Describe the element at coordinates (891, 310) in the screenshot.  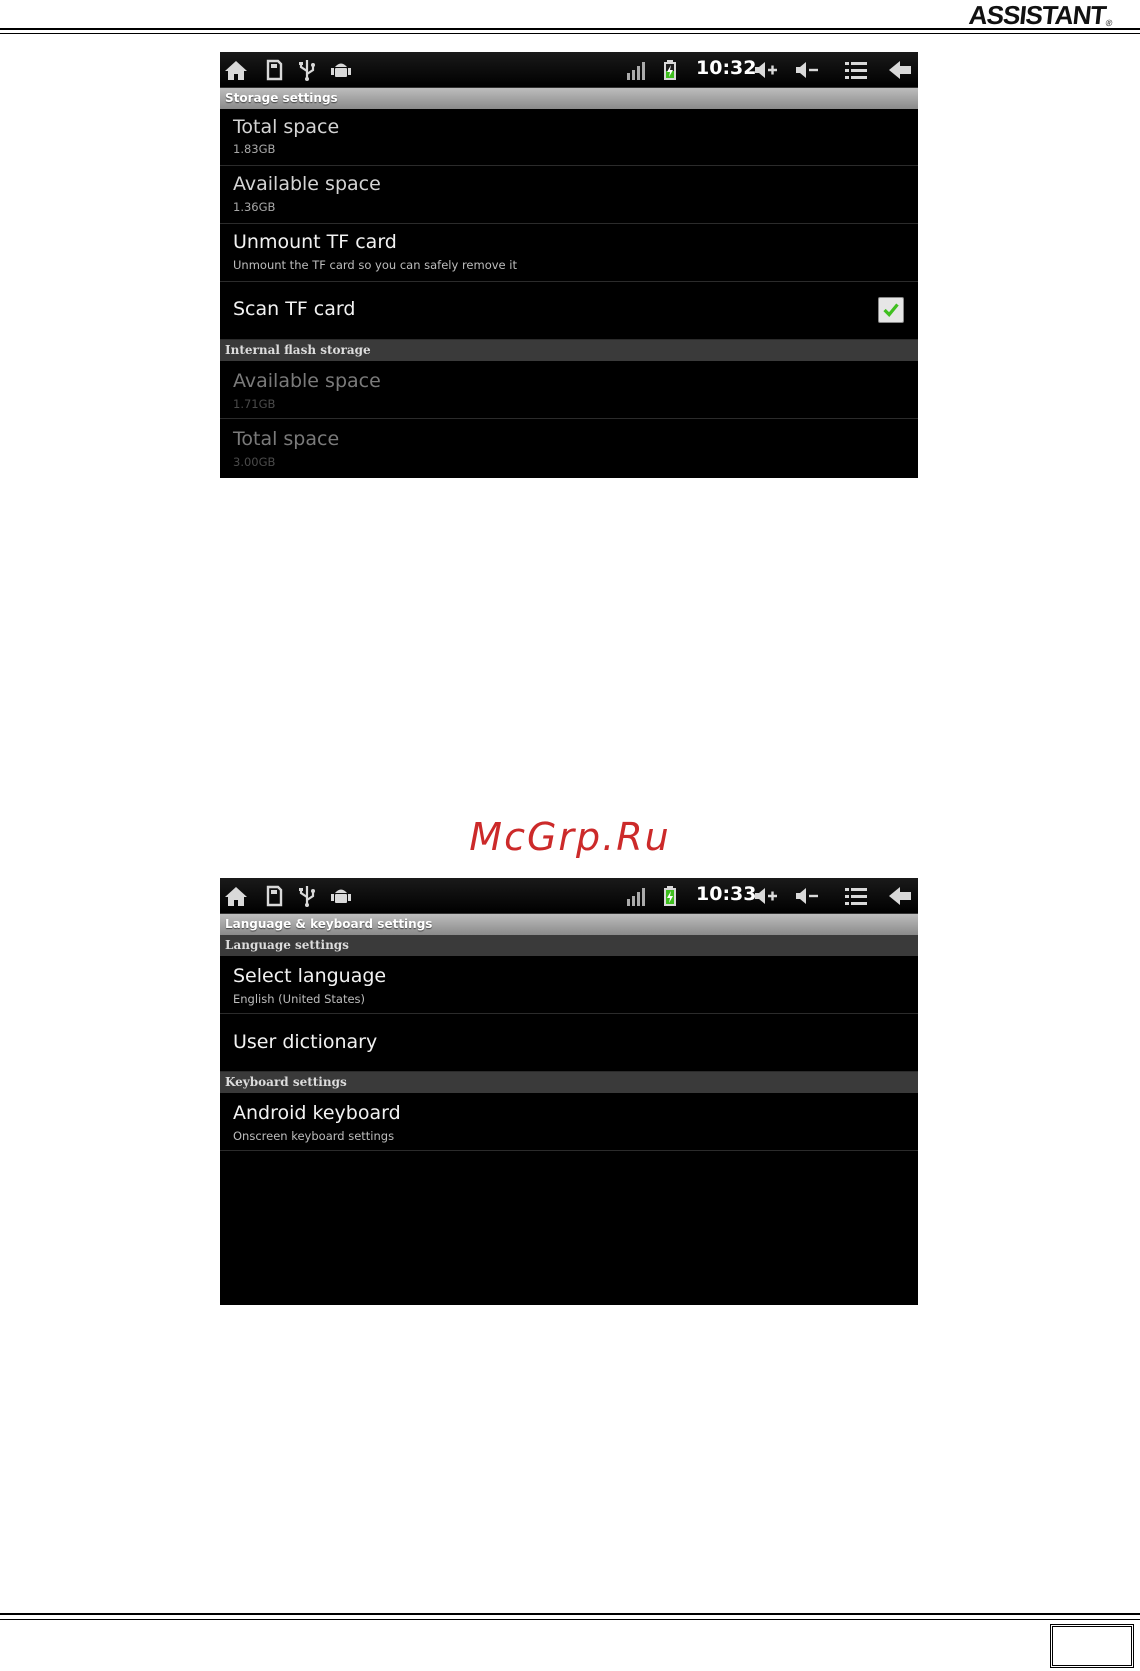
I see `scan-tf-card-checkbox` at that location.